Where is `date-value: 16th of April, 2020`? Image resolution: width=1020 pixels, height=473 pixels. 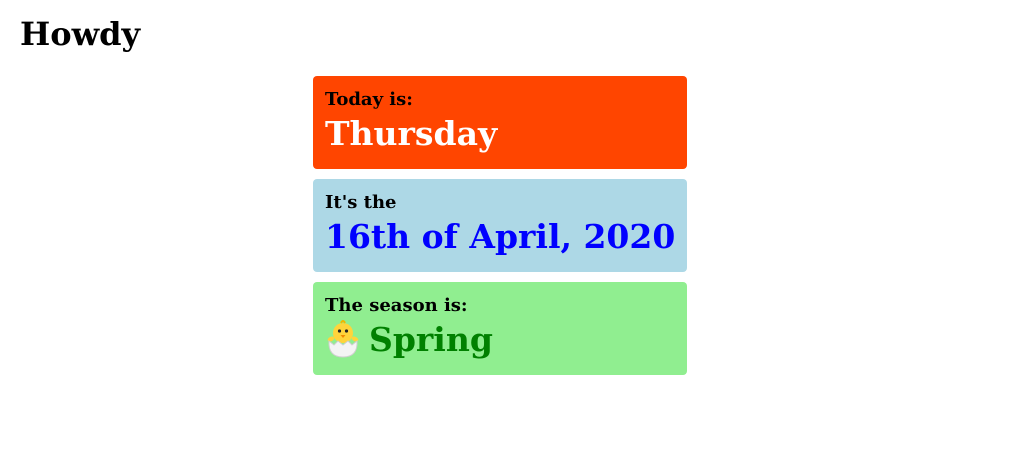 date-value: 16th of April, 2020 is located at coordinates (500, 237).